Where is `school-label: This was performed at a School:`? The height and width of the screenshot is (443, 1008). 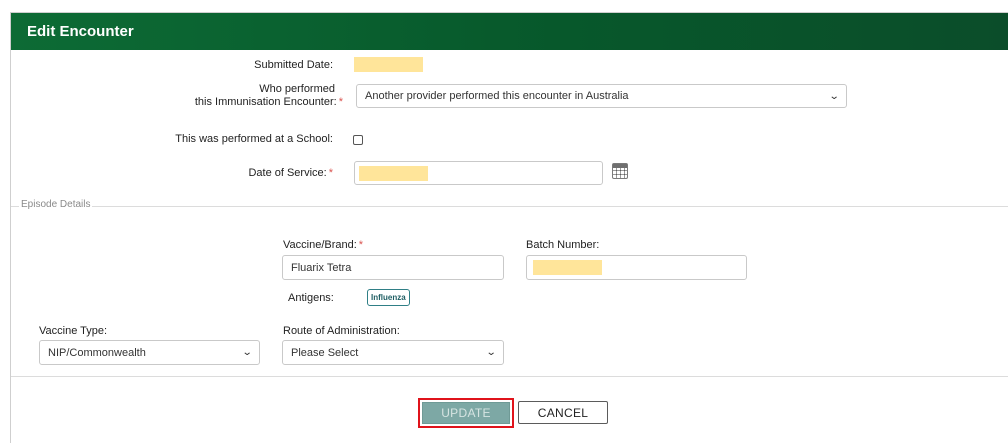
school-label: This was performed at a School: is located at coordinates (254, 139).